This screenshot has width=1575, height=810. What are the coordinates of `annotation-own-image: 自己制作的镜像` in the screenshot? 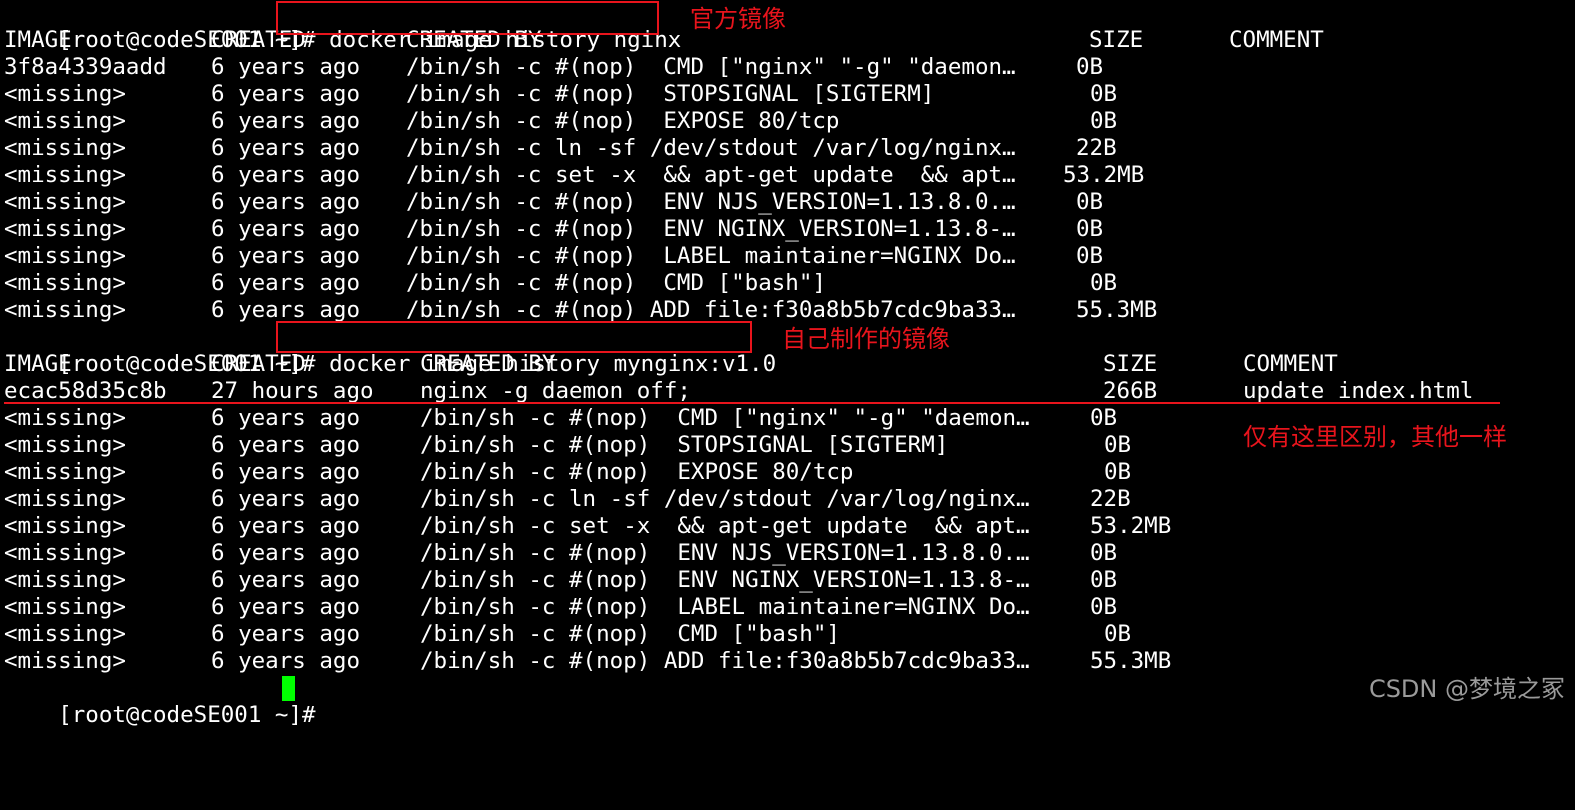 It's located at (866, 339).